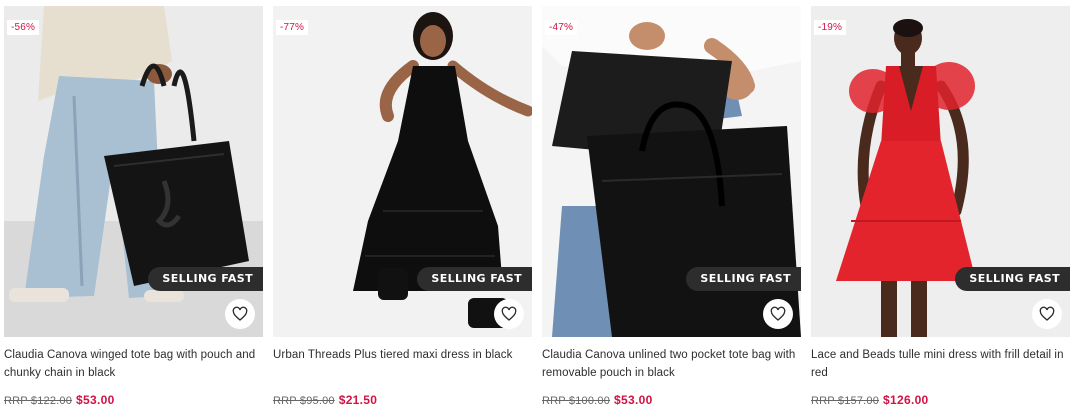 Image resolution: width=1080 pixels, height=411 pixels. What do you see at coordinates (561, 27) in the screenshot?
I see `discount-badge: -47%` at bounding box center [561, 27].